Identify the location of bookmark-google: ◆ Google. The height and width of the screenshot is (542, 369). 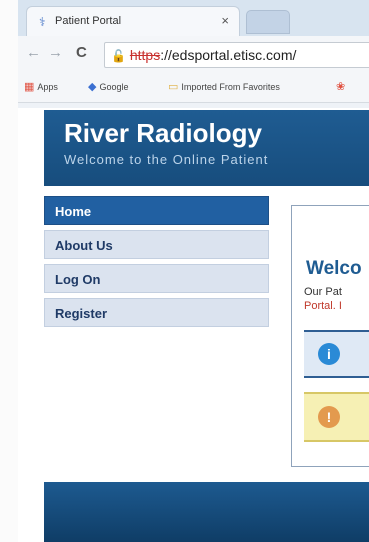
(108, 86).